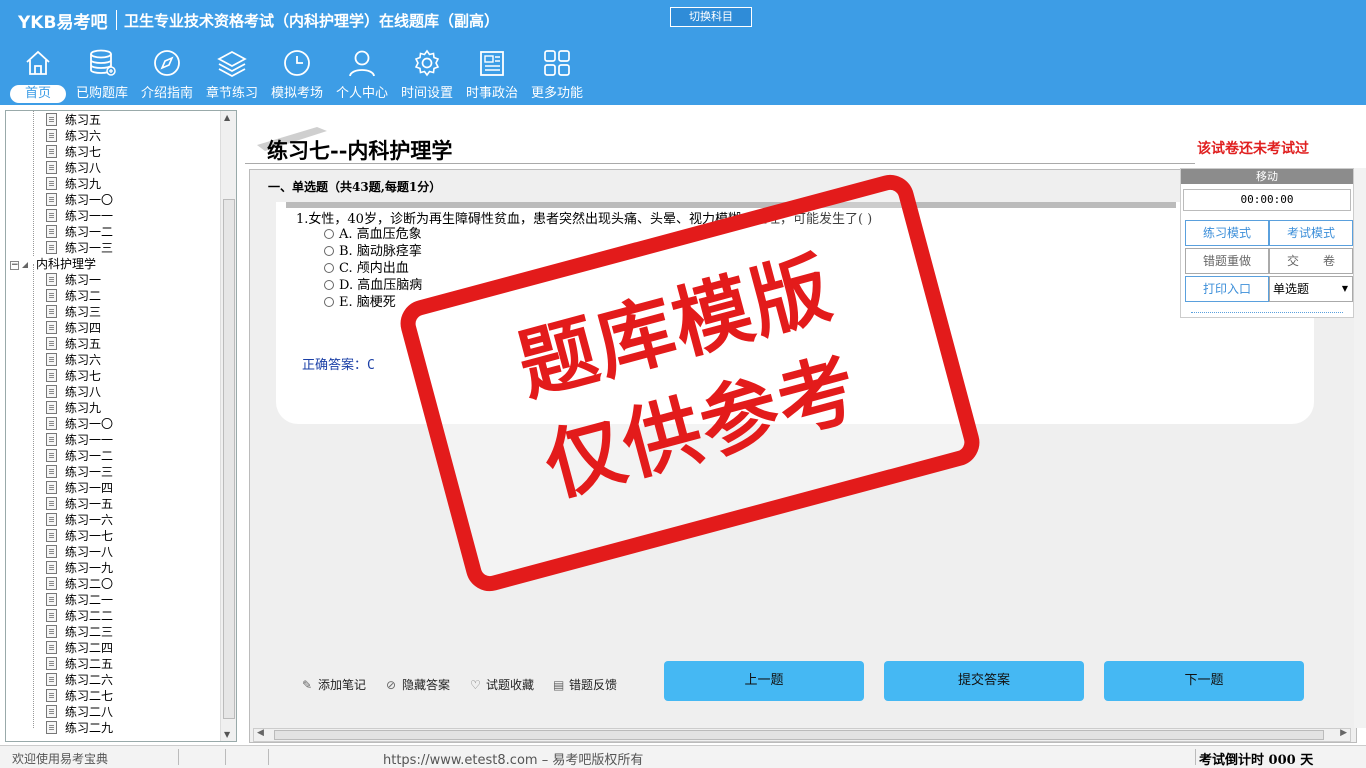  I want to click on horizontal-scrollbar: ◀ ▶, so click(802, 735).